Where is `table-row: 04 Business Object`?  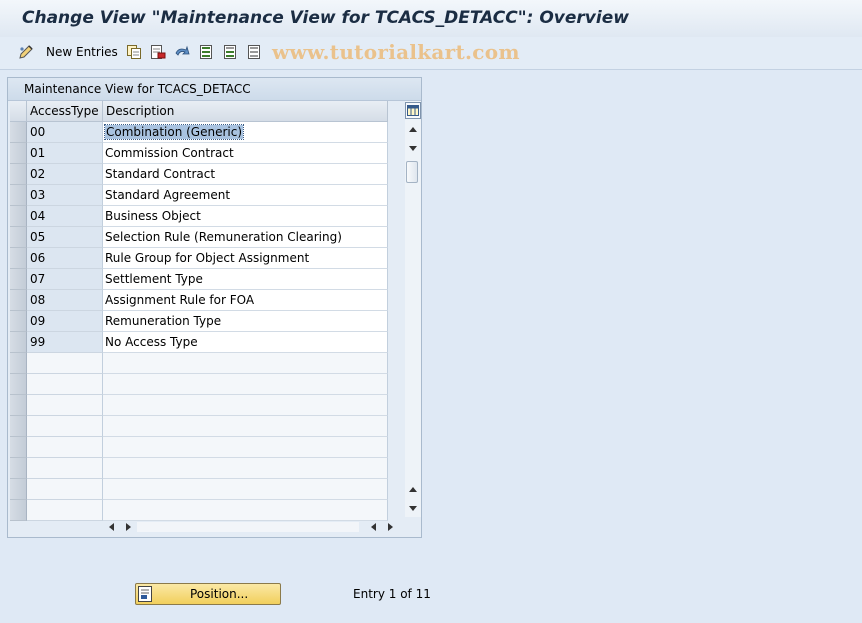 table-row: 04 Business Object is located at coordinates (199, 216).